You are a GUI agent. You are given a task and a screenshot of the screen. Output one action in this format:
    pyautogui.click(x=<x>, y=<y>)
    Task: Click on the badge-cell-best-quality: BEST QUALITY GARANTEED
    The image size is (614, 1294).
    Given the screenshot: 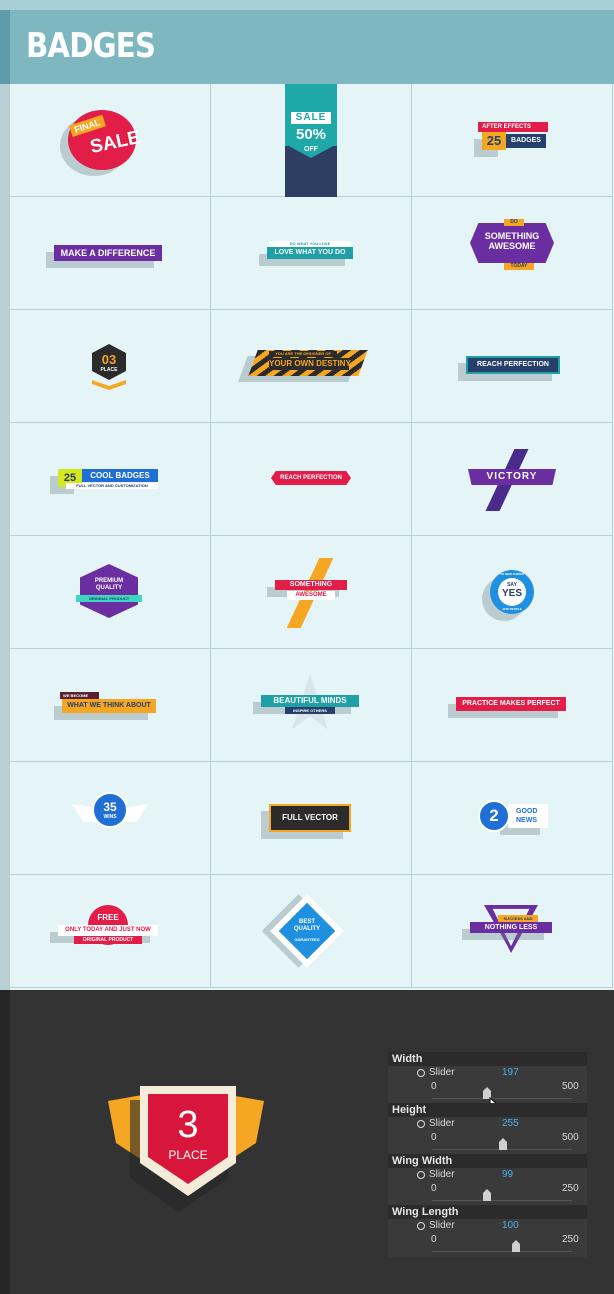 What is the action you would take?
    pyautogui.click(x=311, y=931)
    